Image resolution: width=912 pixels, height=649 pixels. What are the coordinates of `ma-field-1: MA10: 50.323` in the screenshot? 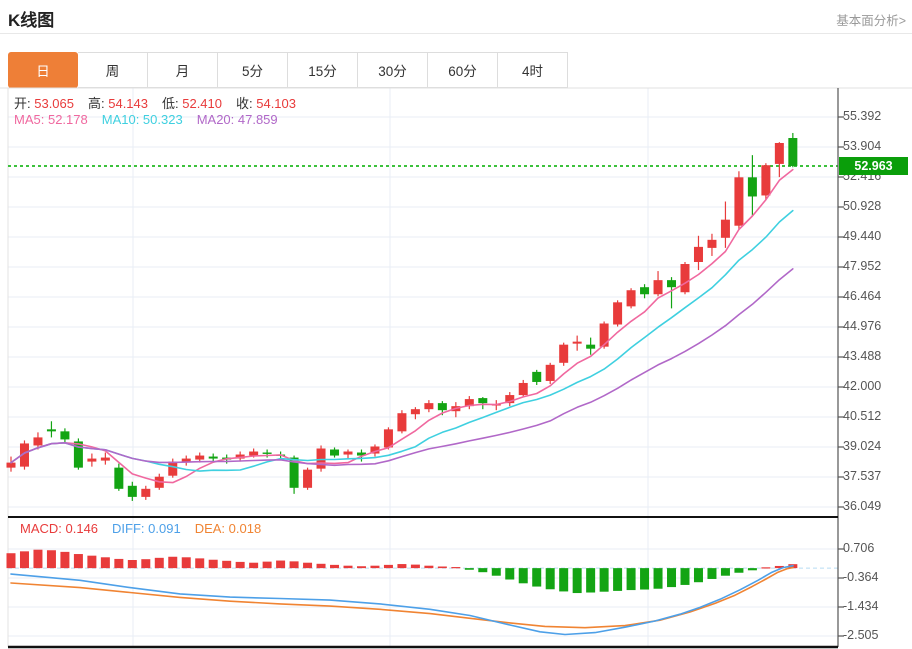 It's located at (142, 119).